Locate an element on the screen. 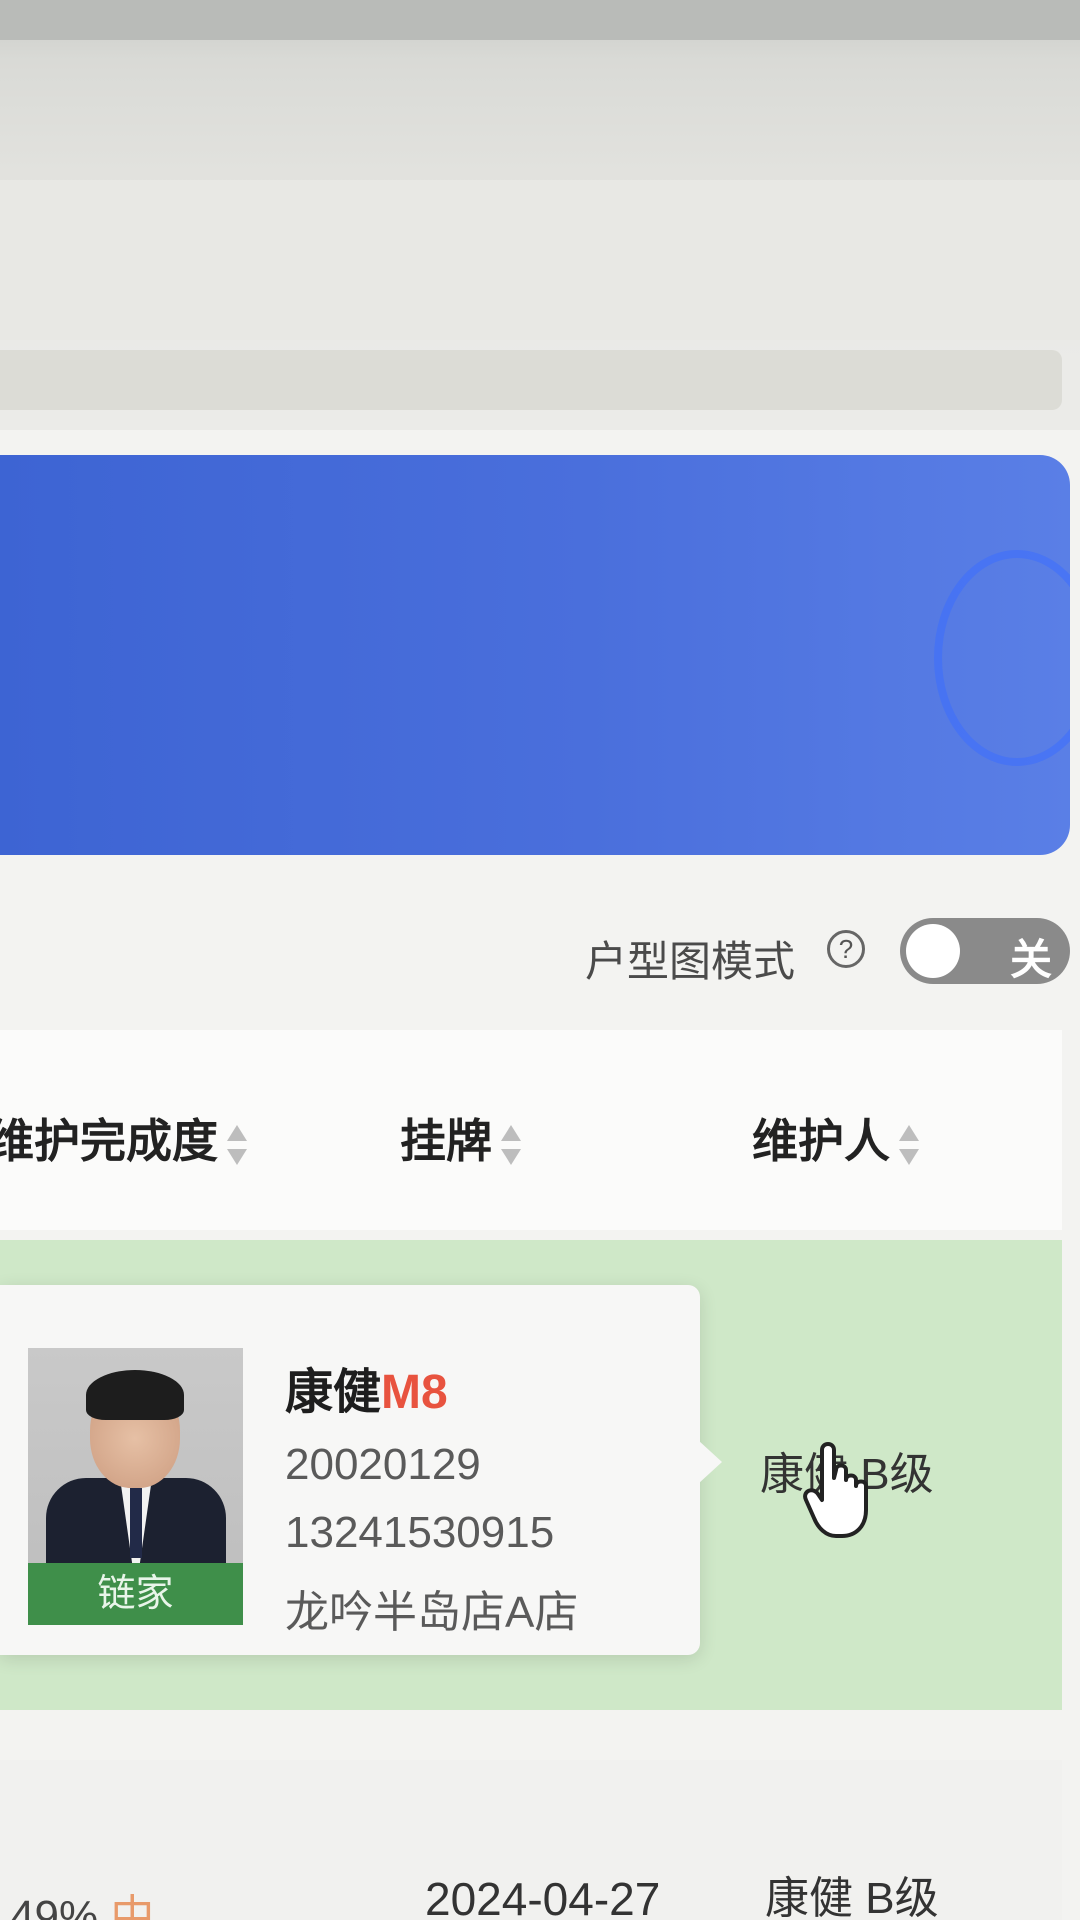 The image size is (1080, 1920). agent-store: 龙吟半岛店A店 is located at coordinates (432, 1612).